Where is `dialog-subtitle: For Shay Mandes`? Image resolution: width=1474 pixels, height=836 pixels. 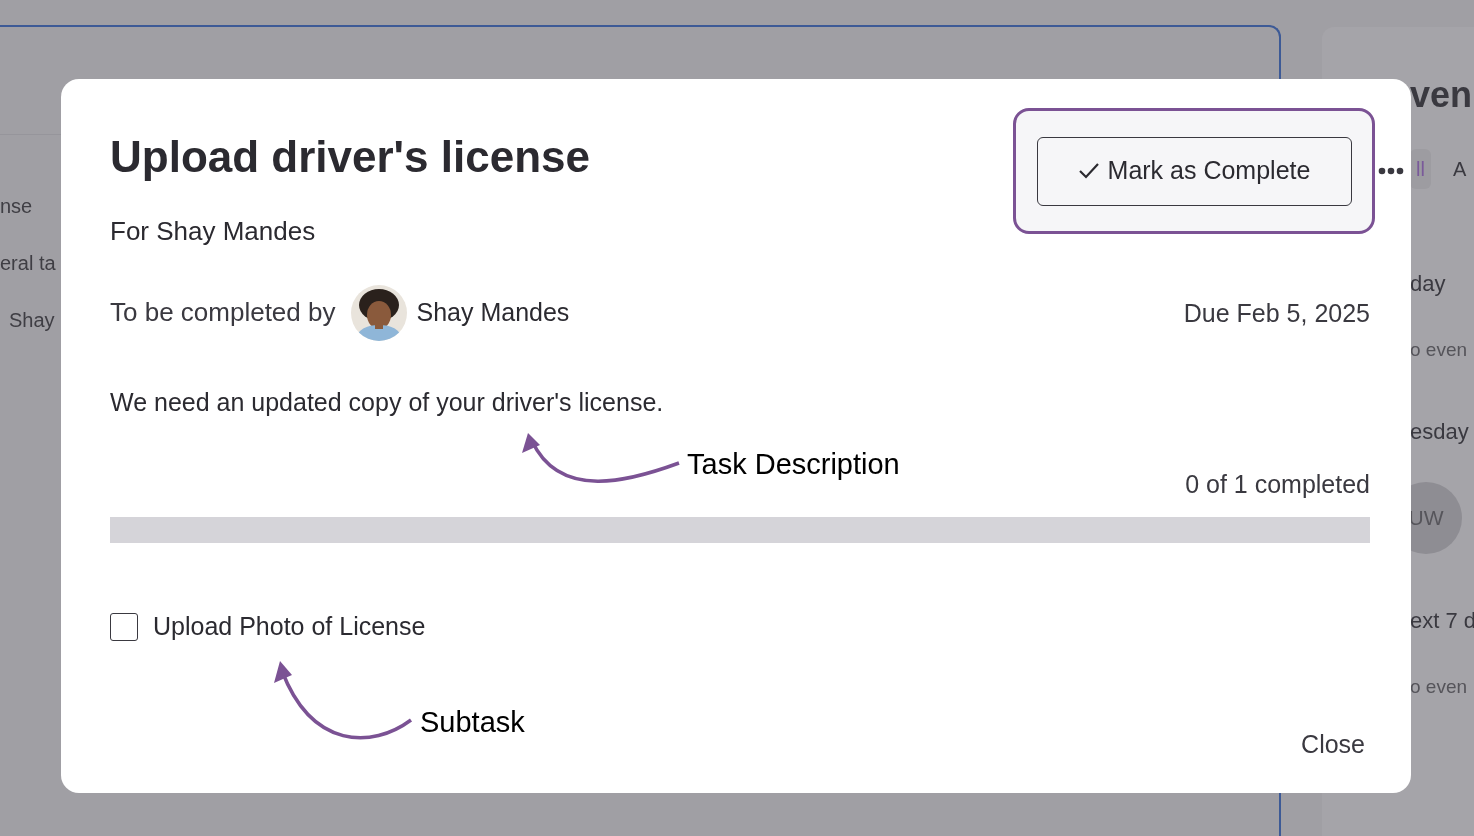 dialog-subtitle: For Shay Mandes is located at coordinates (213, 230).